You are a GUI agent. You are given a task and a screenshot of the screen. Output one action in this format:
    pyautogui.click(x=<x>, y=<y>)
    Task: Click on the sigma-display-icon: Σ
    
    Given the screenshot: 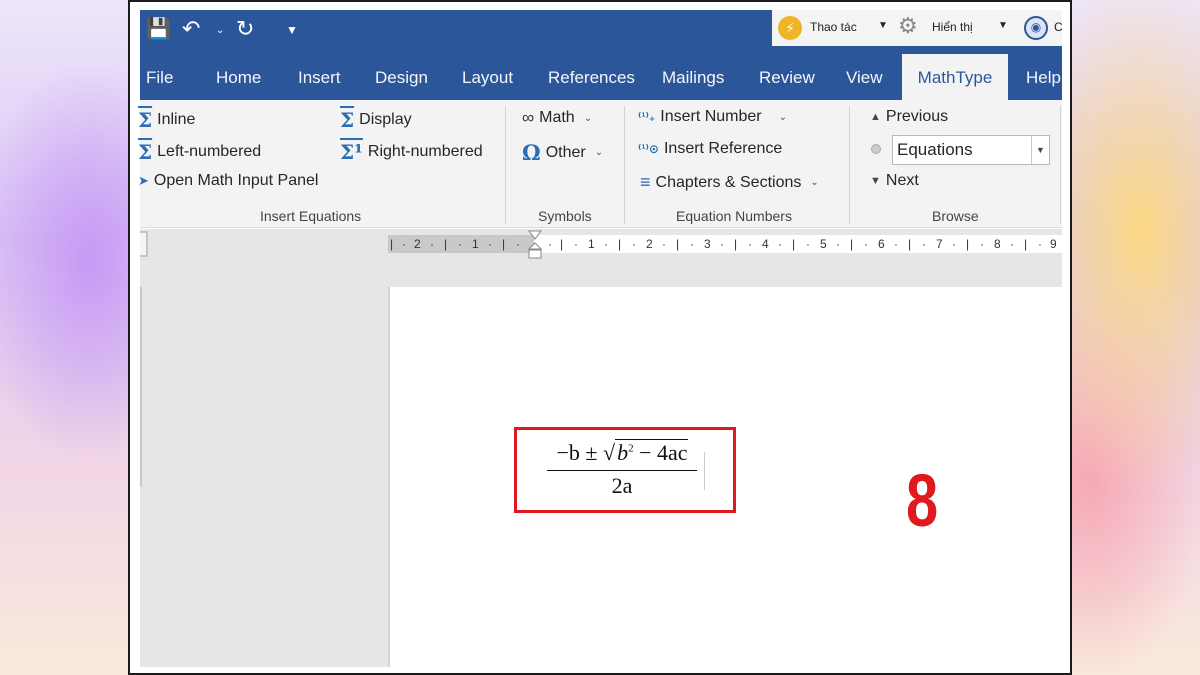 What is the action you would take?
    pyautogui.click(x=347, y=120)
    